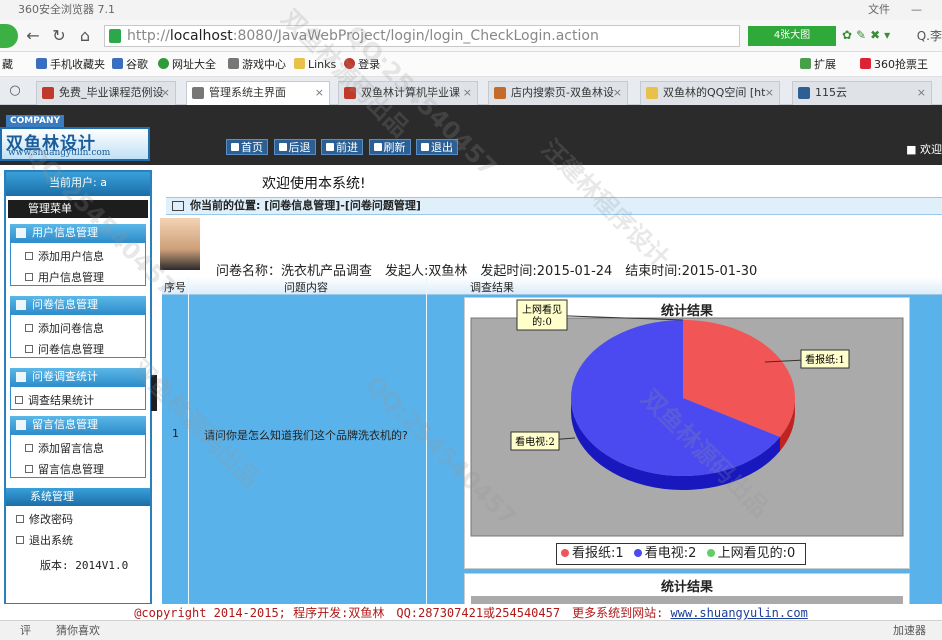 The image size is (942, 640). Describe the element at coordinates (825, 359) in the screenshot. I see `slice-label: 看报纸:1` at that location.